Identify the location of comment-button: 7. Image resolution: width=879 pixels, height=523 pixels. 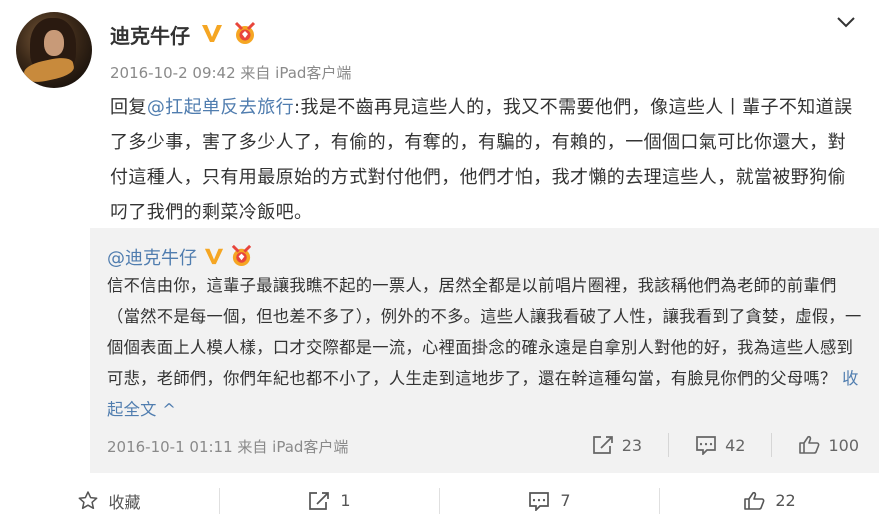
(549, 500).